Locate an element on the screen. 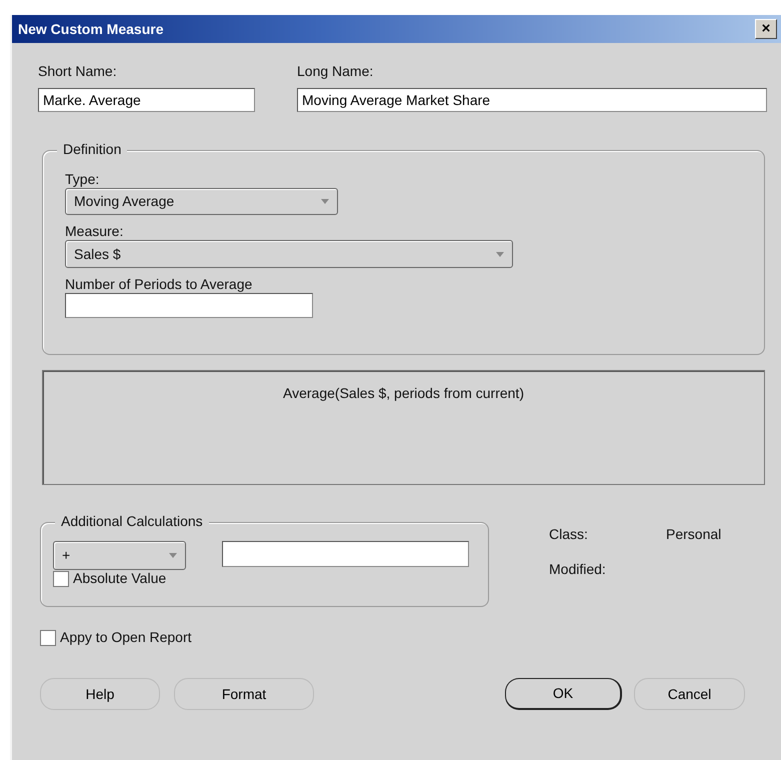 This screenshot has width=781, height=760. type-dropdown: Moving Average is located at coordinates (201, 201).